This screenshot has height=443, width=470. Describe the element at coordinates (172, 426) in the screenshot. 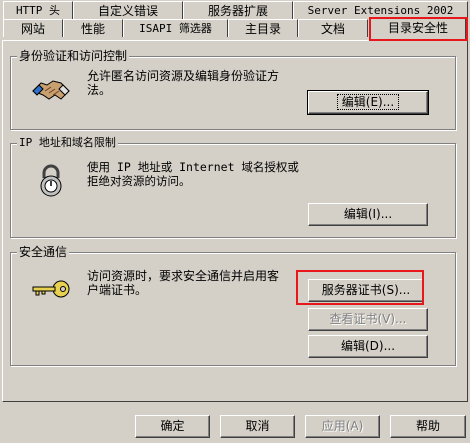

I see `ok-button: 确定` at that location.